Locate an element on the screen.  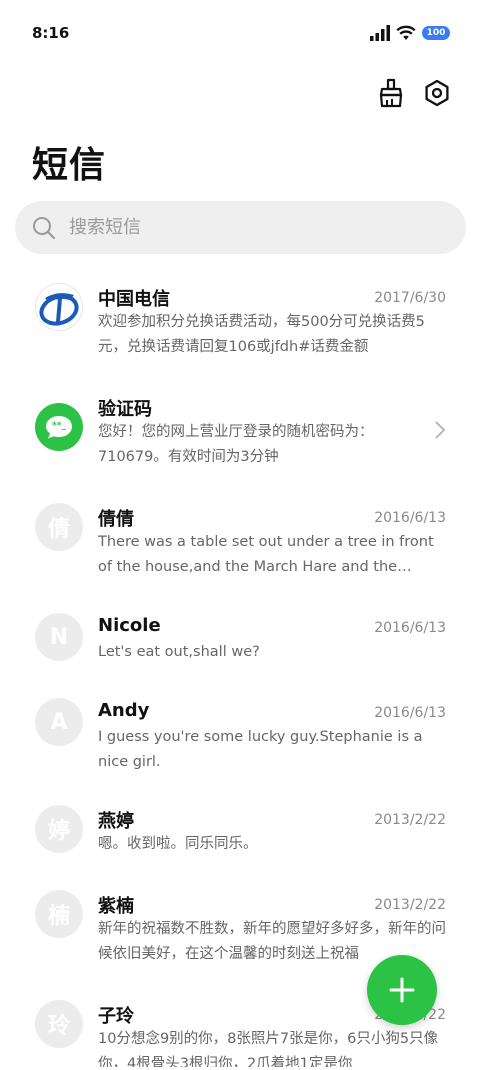
battery-level: 100 is located at coordinates (436, 33).